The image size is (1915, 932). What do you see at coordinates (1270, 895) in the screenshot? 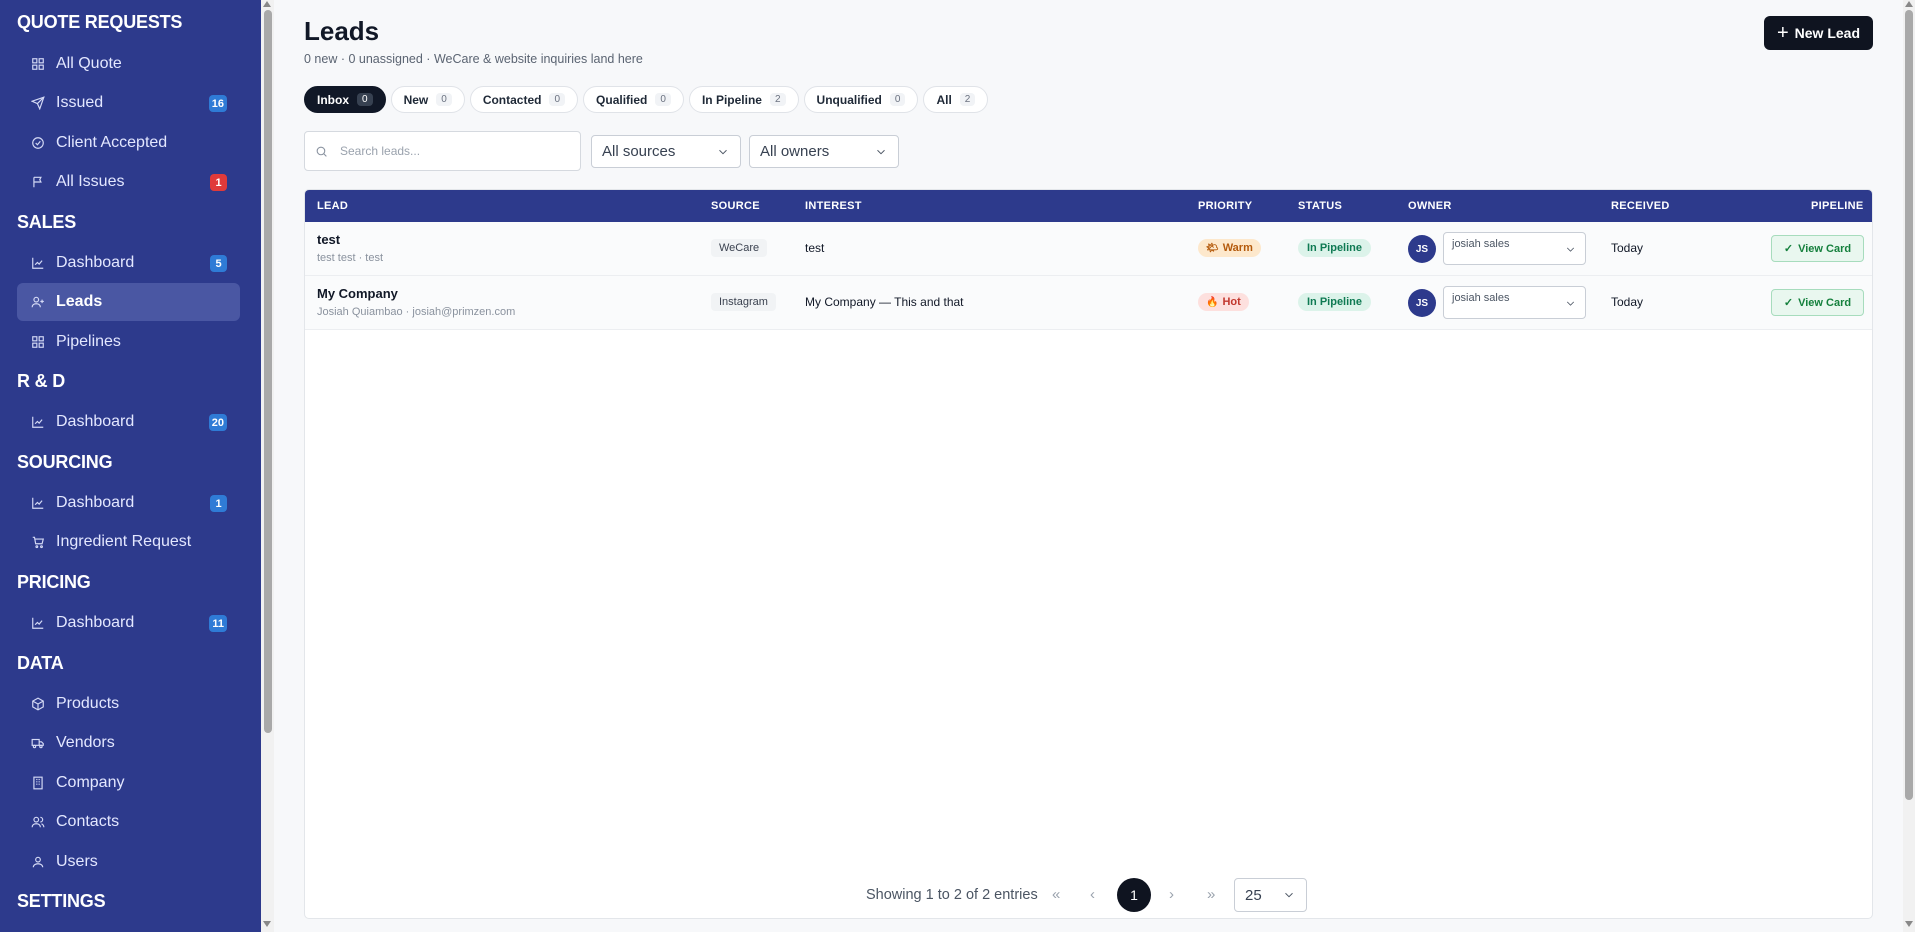
I see `page-size-select: 25` at bounding box center [1270, 895].